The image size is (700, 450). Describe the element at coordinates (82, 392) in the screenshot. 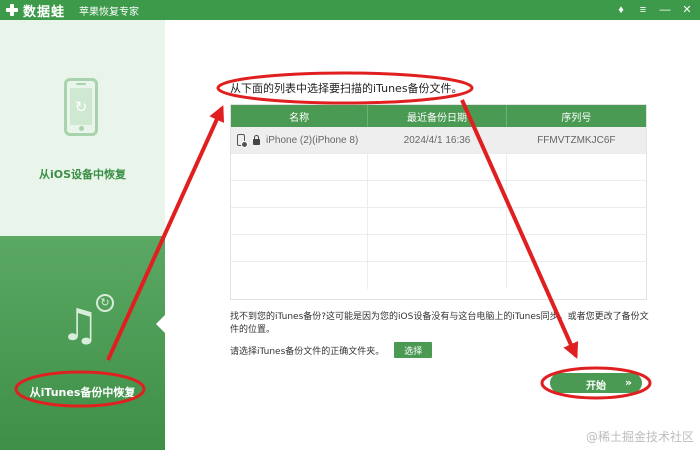

I see `sidebar-item-label: 从iTunes备份中恢复` at that location.